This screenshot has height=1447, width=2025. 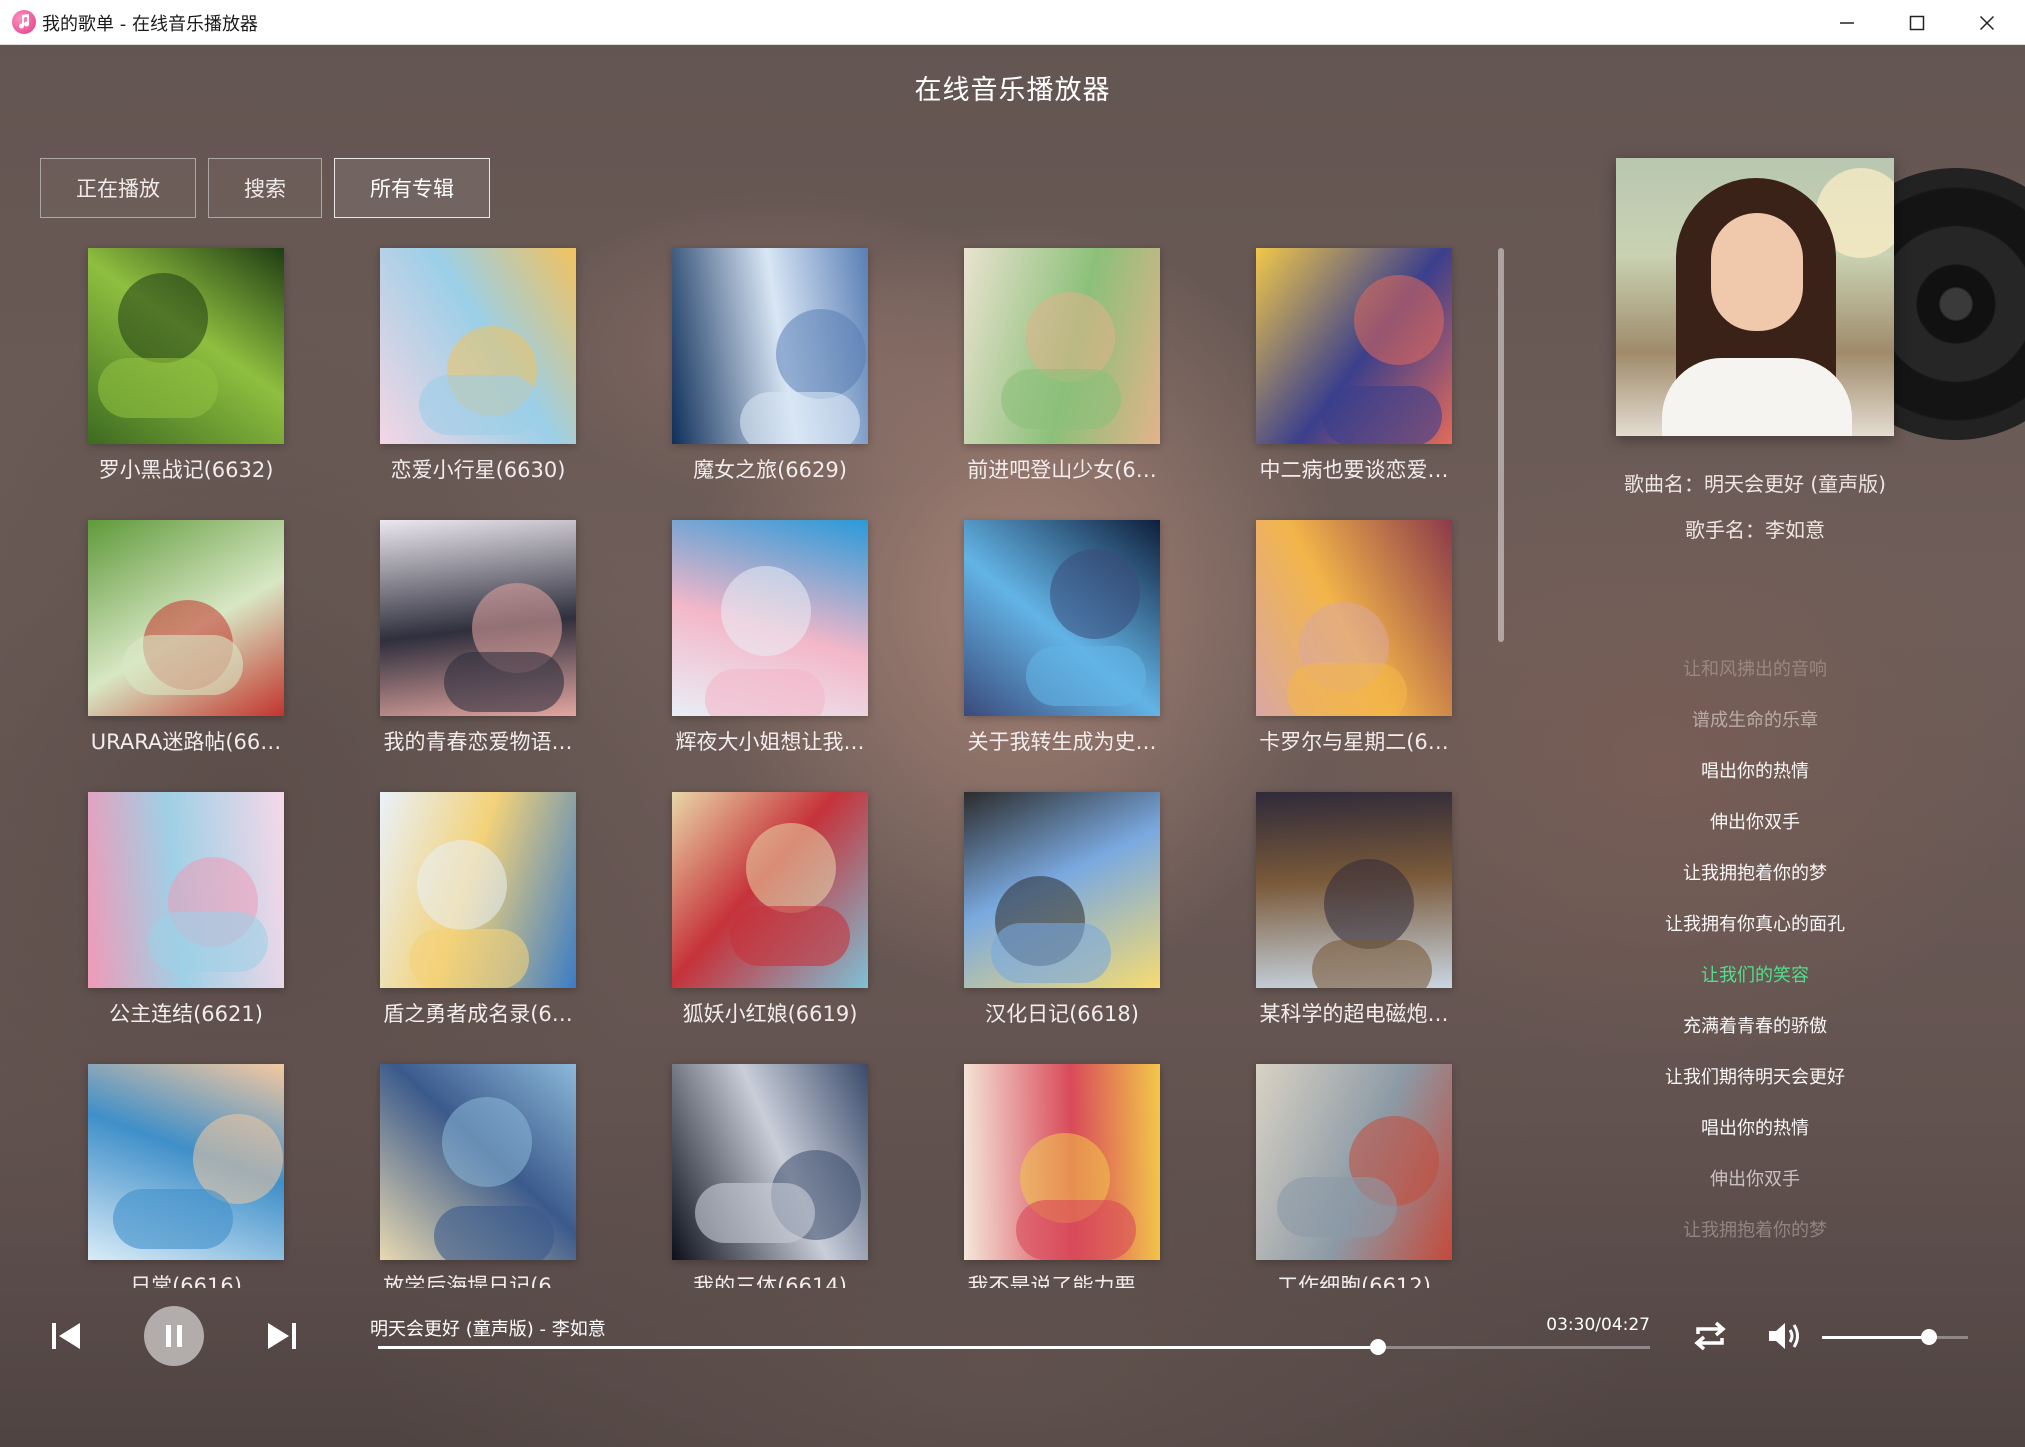 I want to click on tab-now-playing: 正在播放, so click(x=118, y=188).